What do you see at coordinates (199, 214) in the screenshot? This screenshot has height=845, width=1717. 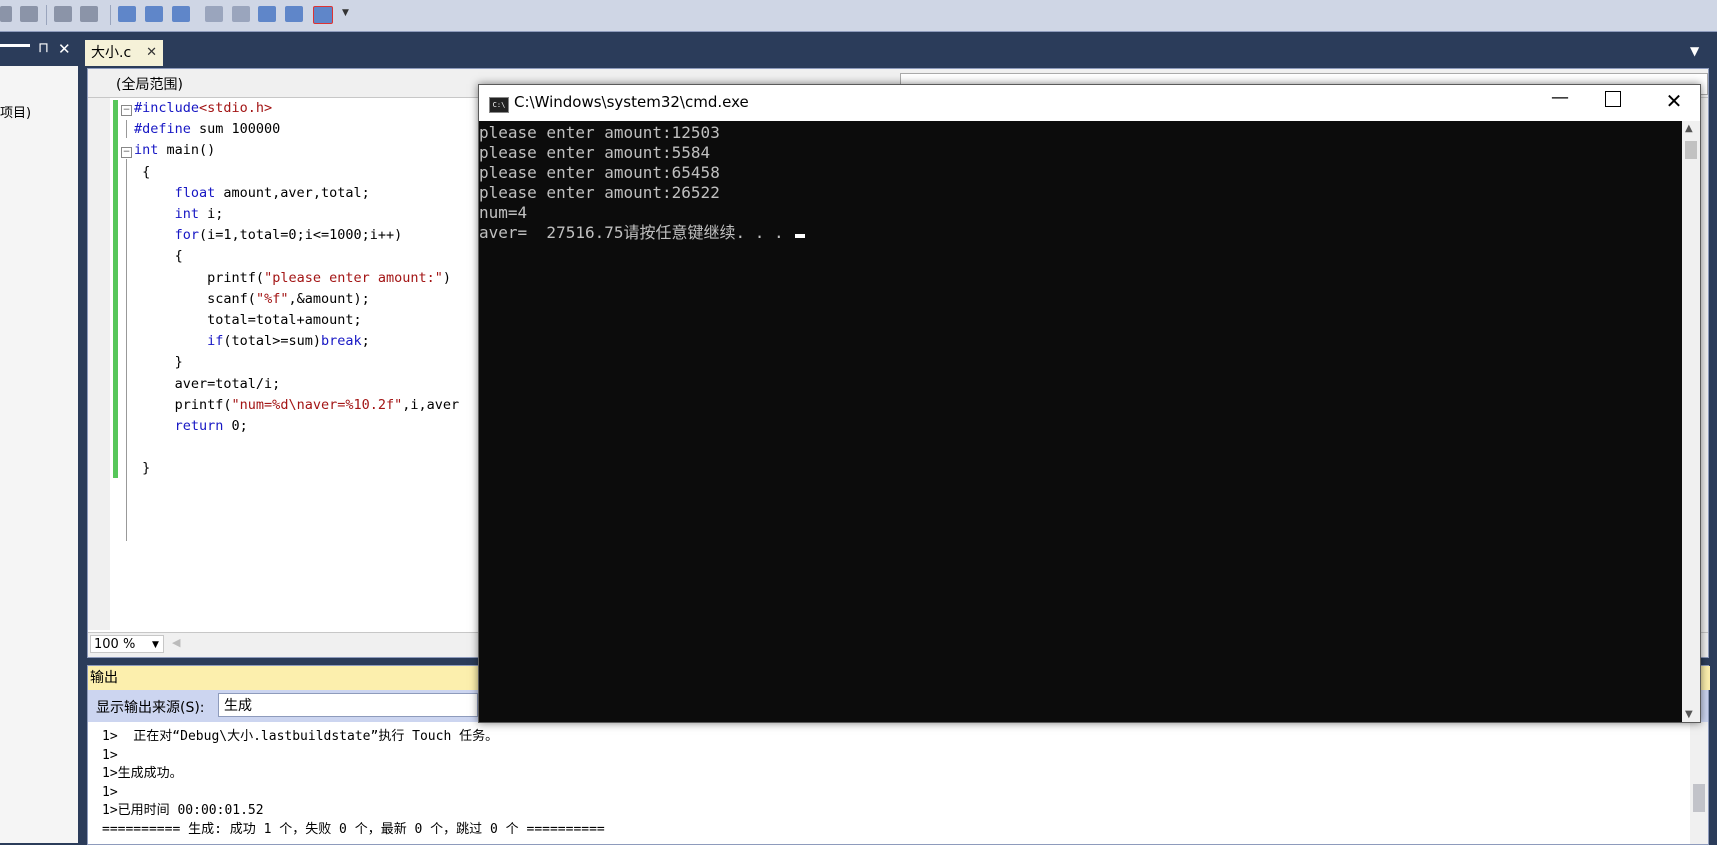 I see `code-line: int i;` at bounding box center [199, 214].